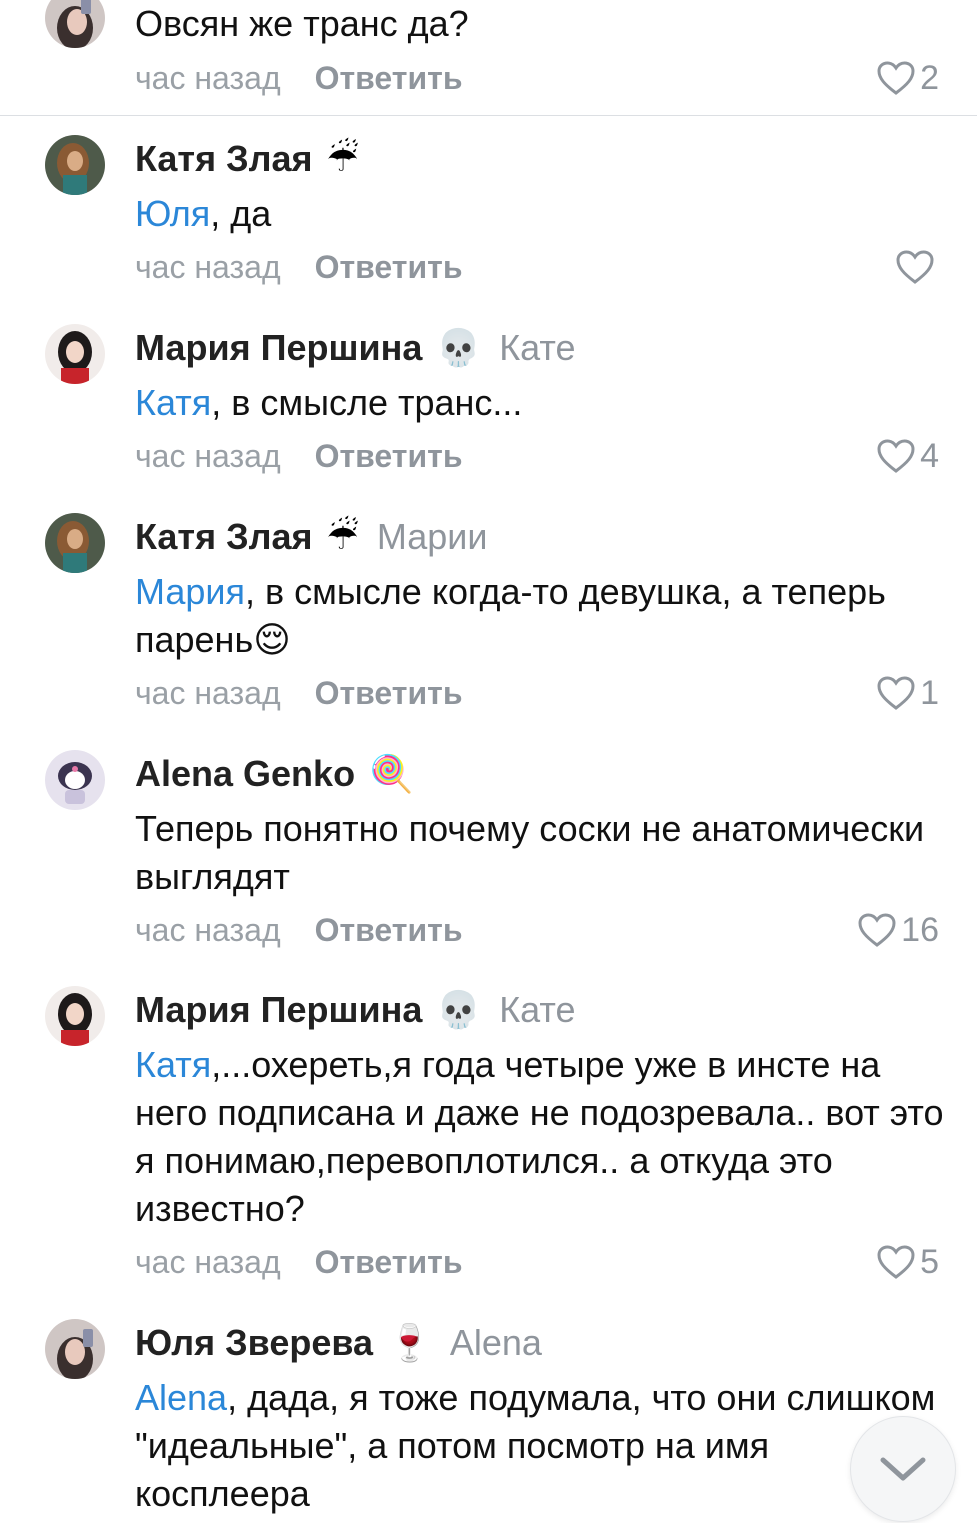 This screenshot has width=977, height=1523. What do you see at coordinates (245, 774) in the screenshot?
I see `author-name: Alena Genko` at bounding box center [245, 774].